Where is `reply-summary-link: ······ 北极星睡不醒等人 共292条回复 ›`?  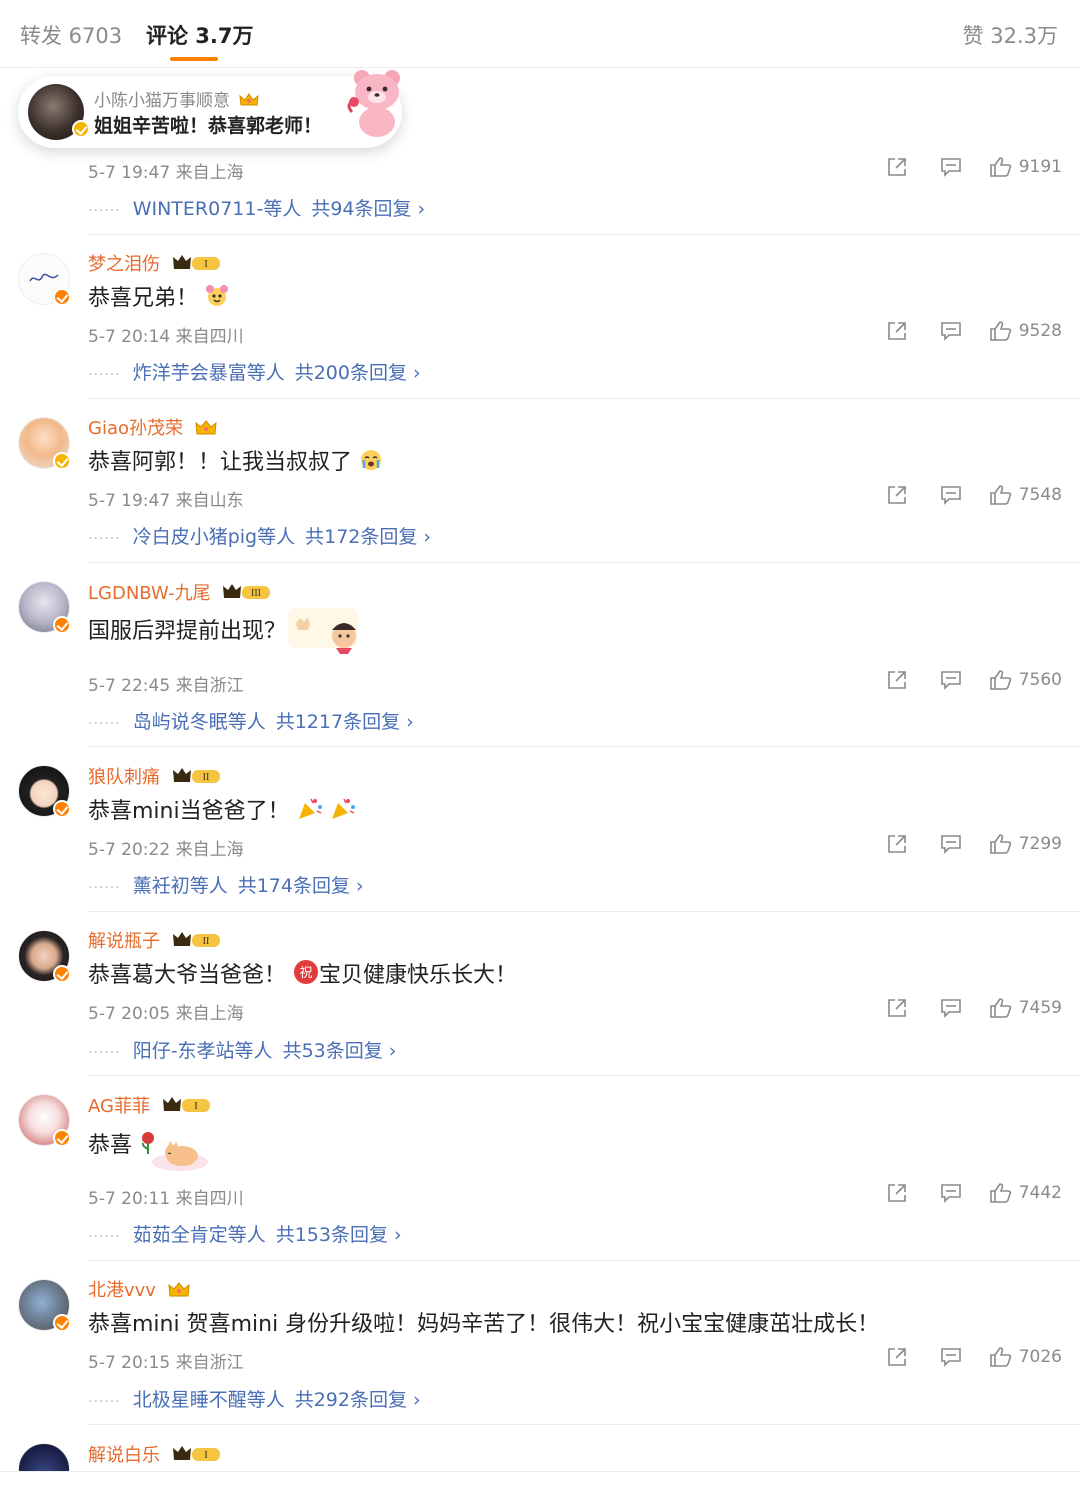 reply-summary-link: ······ 北极星睡不醒等人 共292条回复 › is located at coordinates (254, 1398).